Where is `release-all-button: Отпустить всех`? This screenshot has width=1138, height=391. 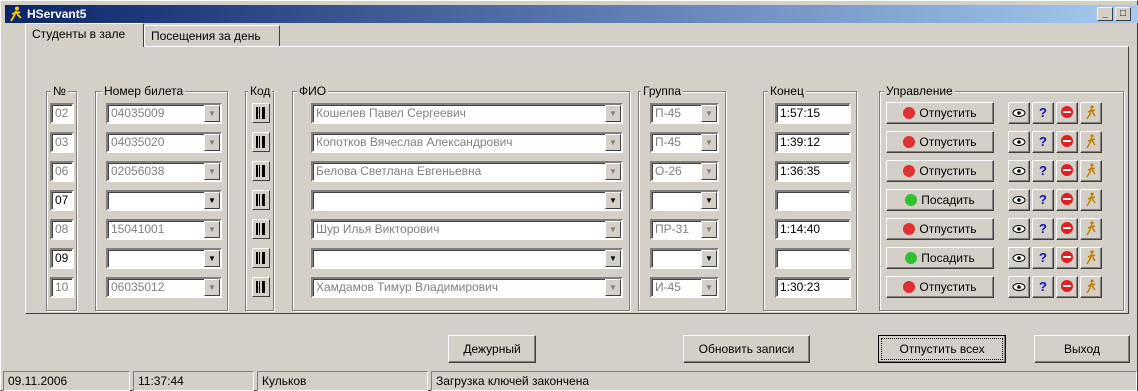
release-all-button: Отпустить всех is located at coordinates (942, 349).